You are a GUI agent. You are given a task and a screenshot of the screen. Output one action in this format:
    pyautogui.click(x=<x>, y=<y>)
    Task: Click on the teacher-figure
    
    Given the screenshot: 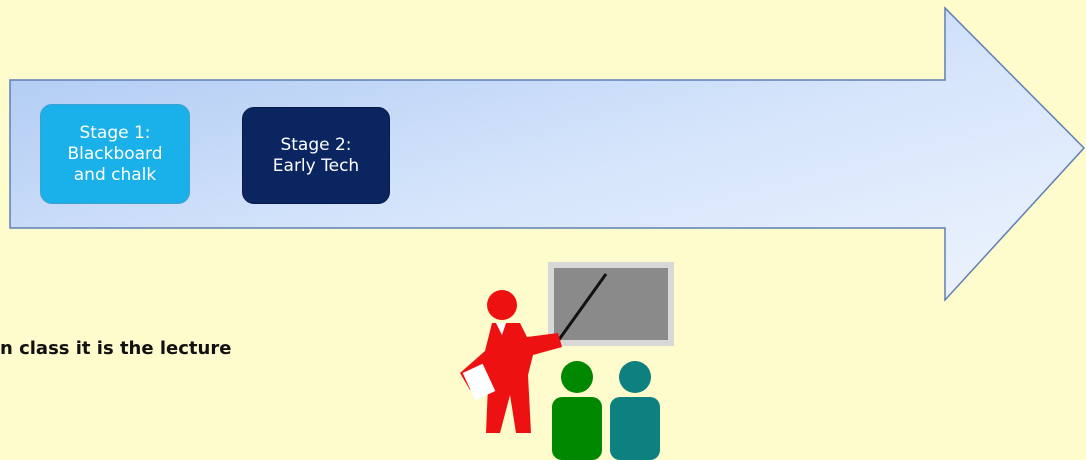 What is the action you would take?
    pyautogui.click(x=511, y=361)
    